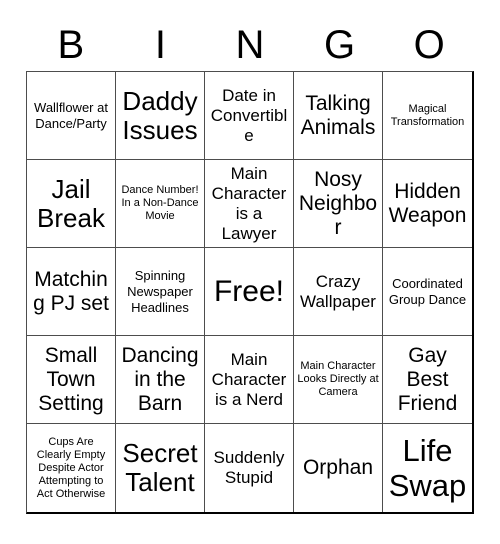 The image size is (500, 544). I want to click on bingo-cell-label: Spinning Newspaper Headlines, so click(160, 291).